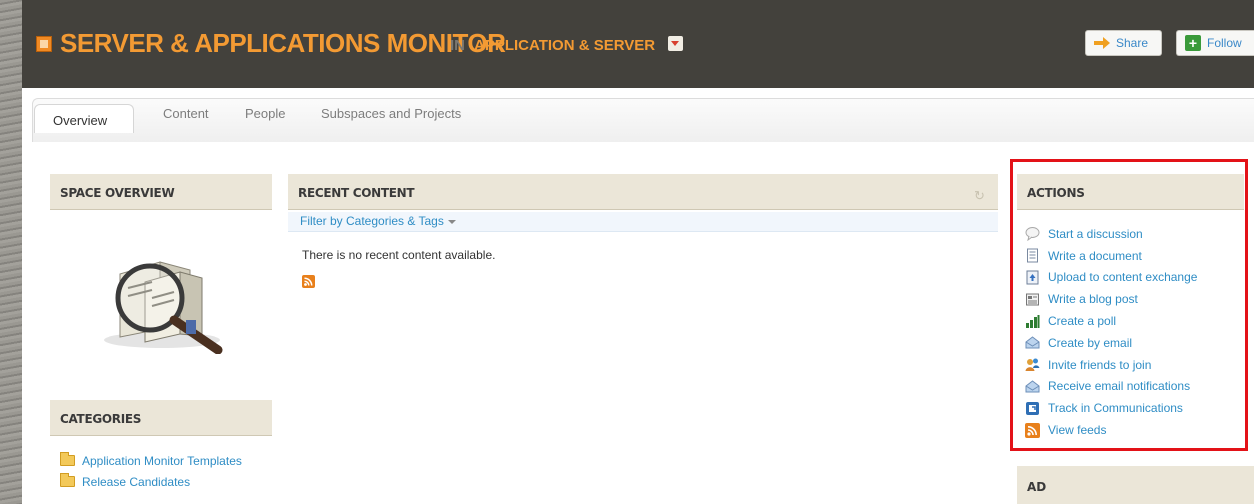 This screenshot has height=504, width=1254. Describe the element at coordinates (1193, 43) in the screenshot. I see `plus-icon: +` at that location.